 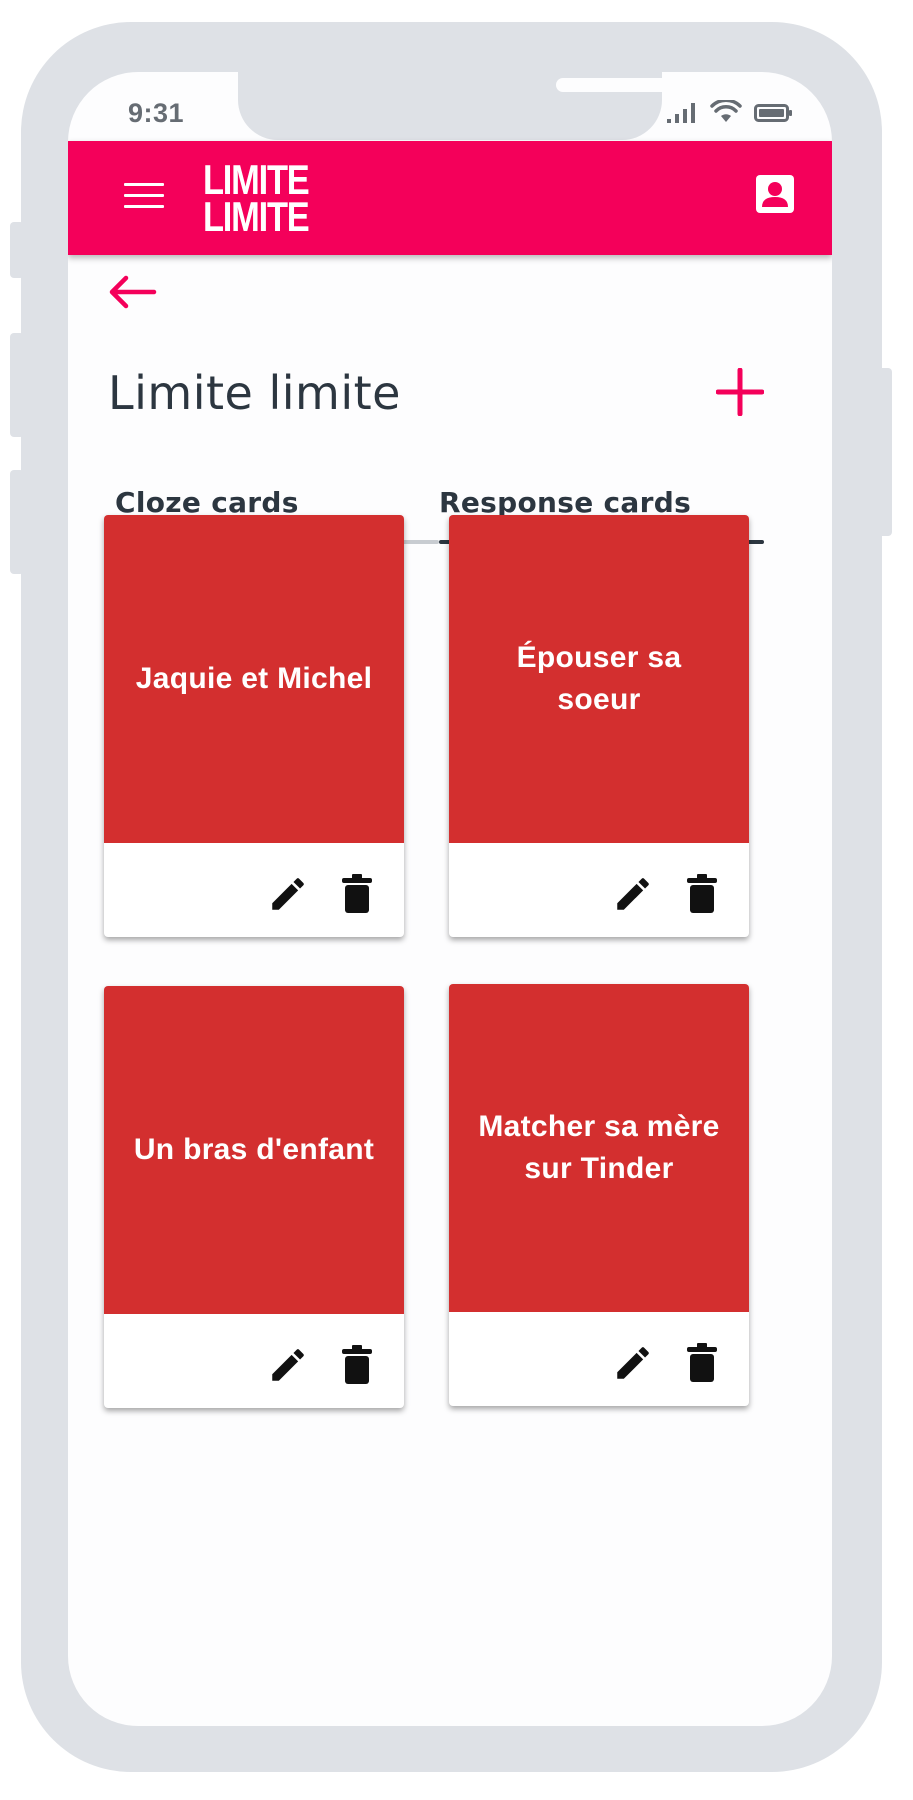 I want to click on card-face: Jaquie et Michel, so click(x=254, y=679).